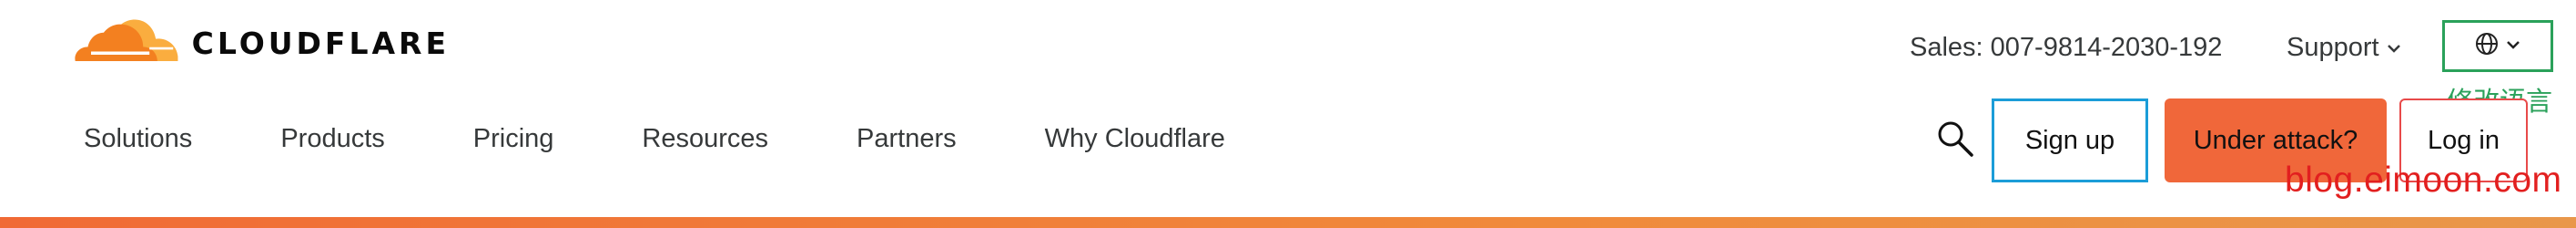 This screenshot has width=2576, height=228. What do you see at coordinates (2070, 140) in the screenshot?
I see `sign-up-button: Sign up` at bounding box center [2070, 140].